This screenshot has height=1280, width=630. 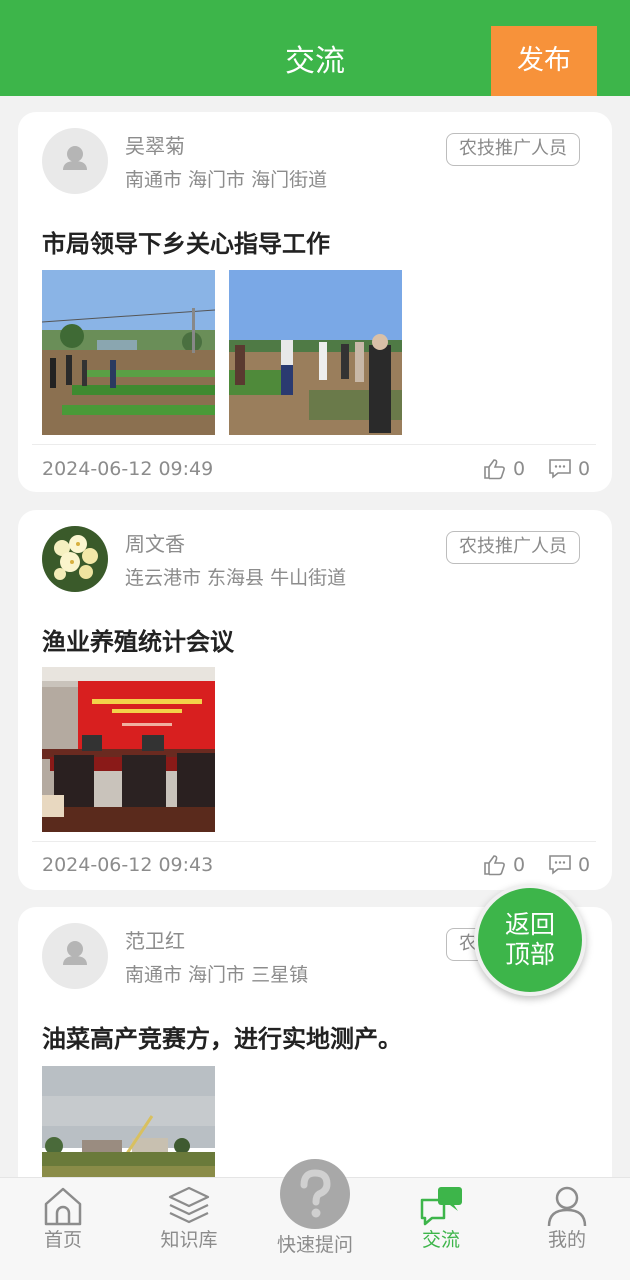 What do you see at coordinates (155, 941) in the screenshot?
I see `post-author: 范卫红` at bounding box center [155, 941].